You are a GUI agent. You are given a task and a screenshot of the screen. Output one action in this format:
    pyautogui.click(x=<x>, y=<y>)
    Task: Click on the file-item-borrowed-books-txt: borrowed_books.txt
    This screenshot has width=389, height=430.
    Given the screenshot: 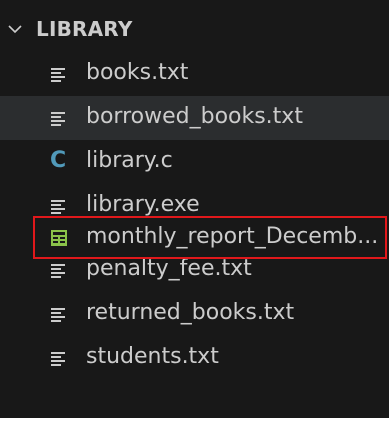 What is the action you would take?
    pyautogui.click(x=194, y=118)
    